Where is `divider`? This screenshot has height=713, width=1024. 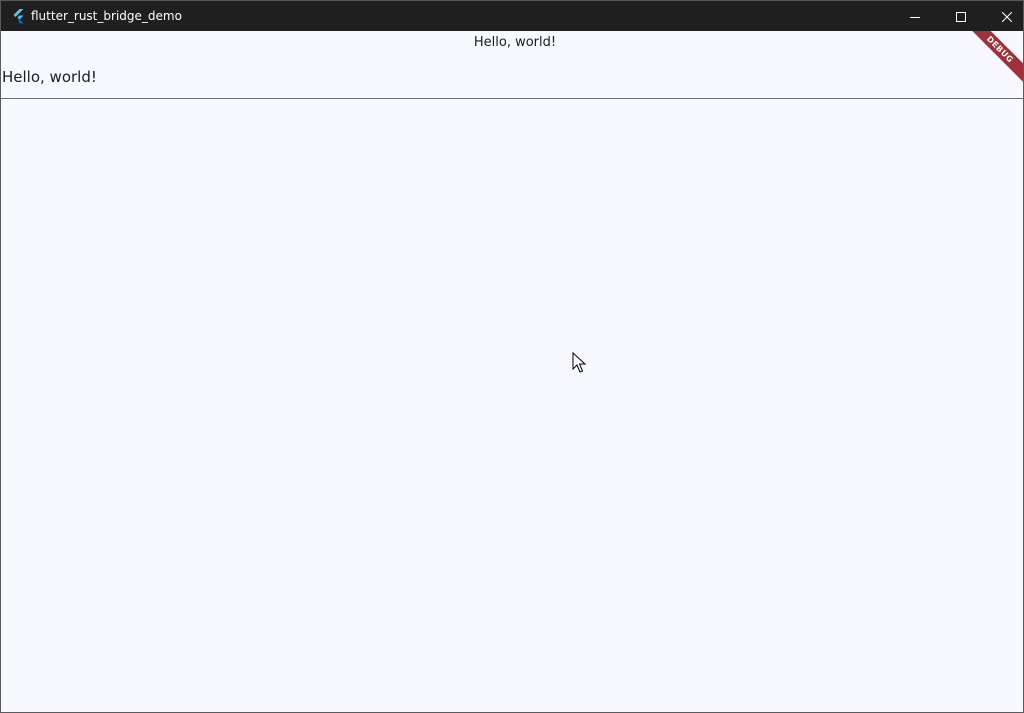 divider is located at coordinates (512, 98).